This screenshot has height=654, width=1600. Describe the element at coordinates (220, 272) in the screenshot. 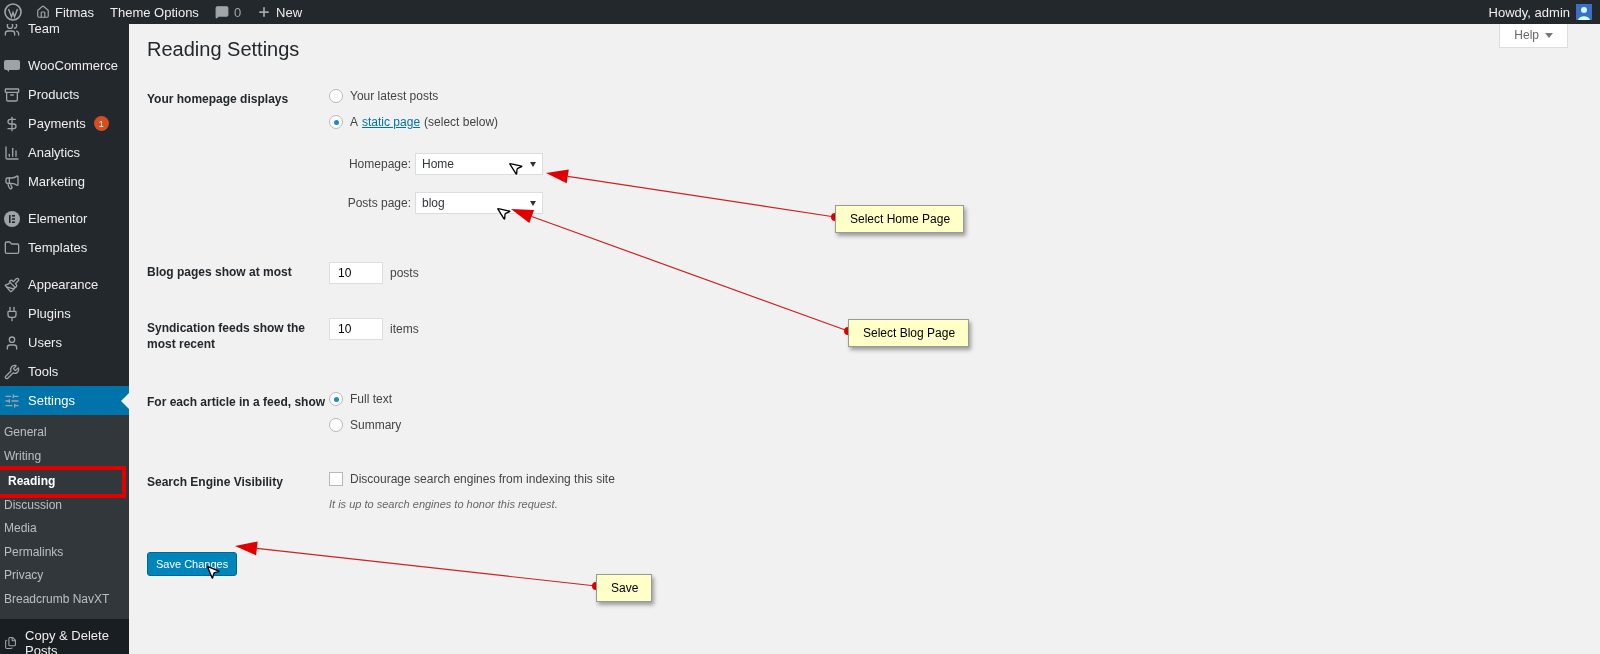

I see `setting-label: Blog pages show at most` at that location.